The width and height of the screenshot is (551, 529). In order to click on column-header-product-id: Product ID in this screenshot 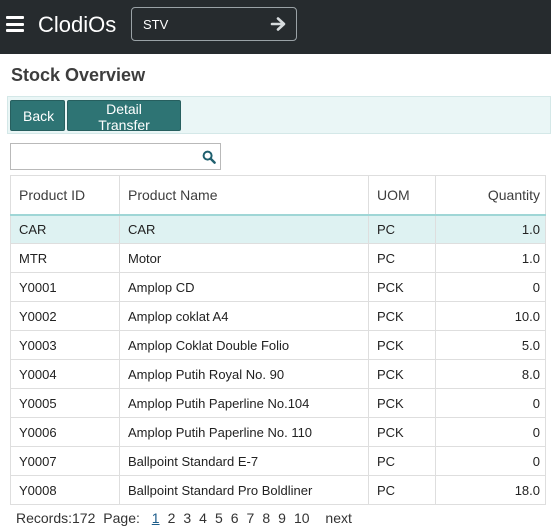, I will do `click(65, 195)`.